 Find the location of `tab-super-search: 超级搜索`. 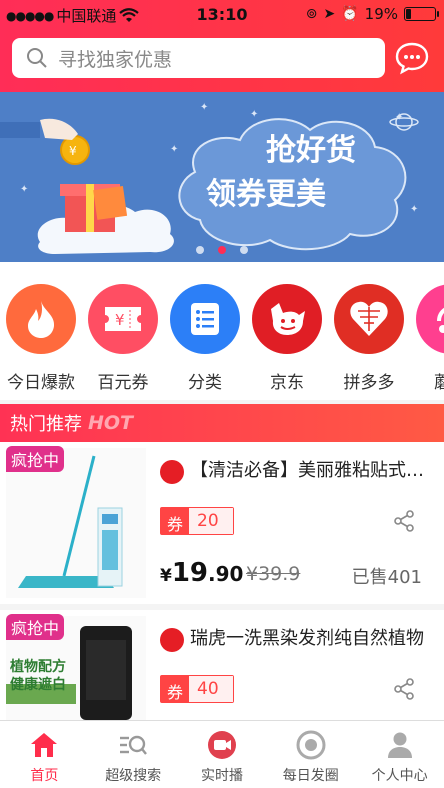

tab-super-search: 超级搜索 is located at coordinates (133, 754).